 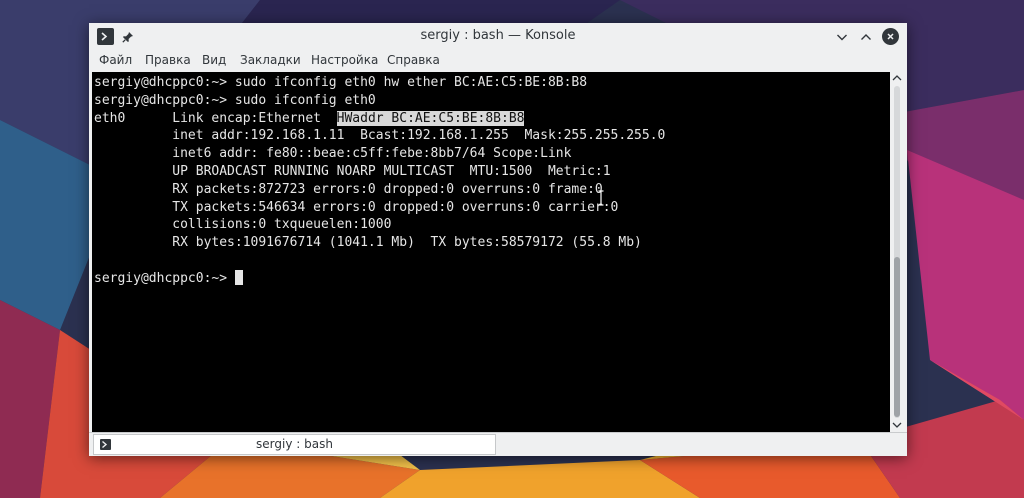 What do you see at coordinates (897, 78) in the screenshot?
I see `scroll-up-icon` at bounding box center [897, 78].